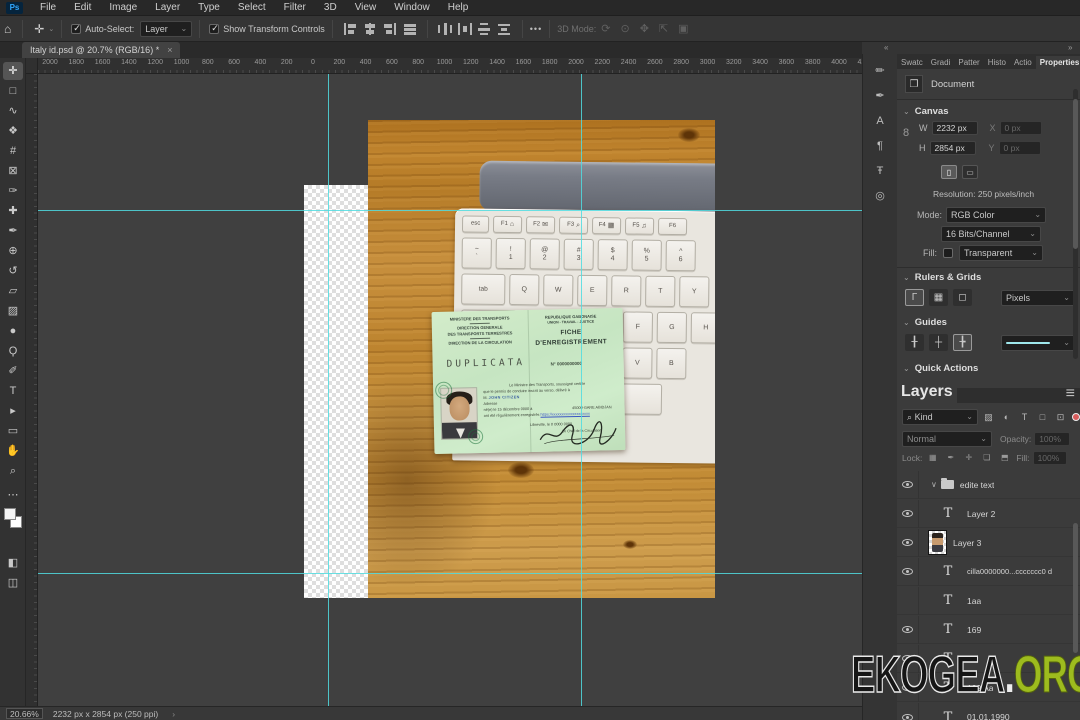 Image resolution: width=1080 pixels, height=720 pixels. Describe the element at coordinates (1075, 588) in the screenshot. I see `layers-scrollbar` at that location.